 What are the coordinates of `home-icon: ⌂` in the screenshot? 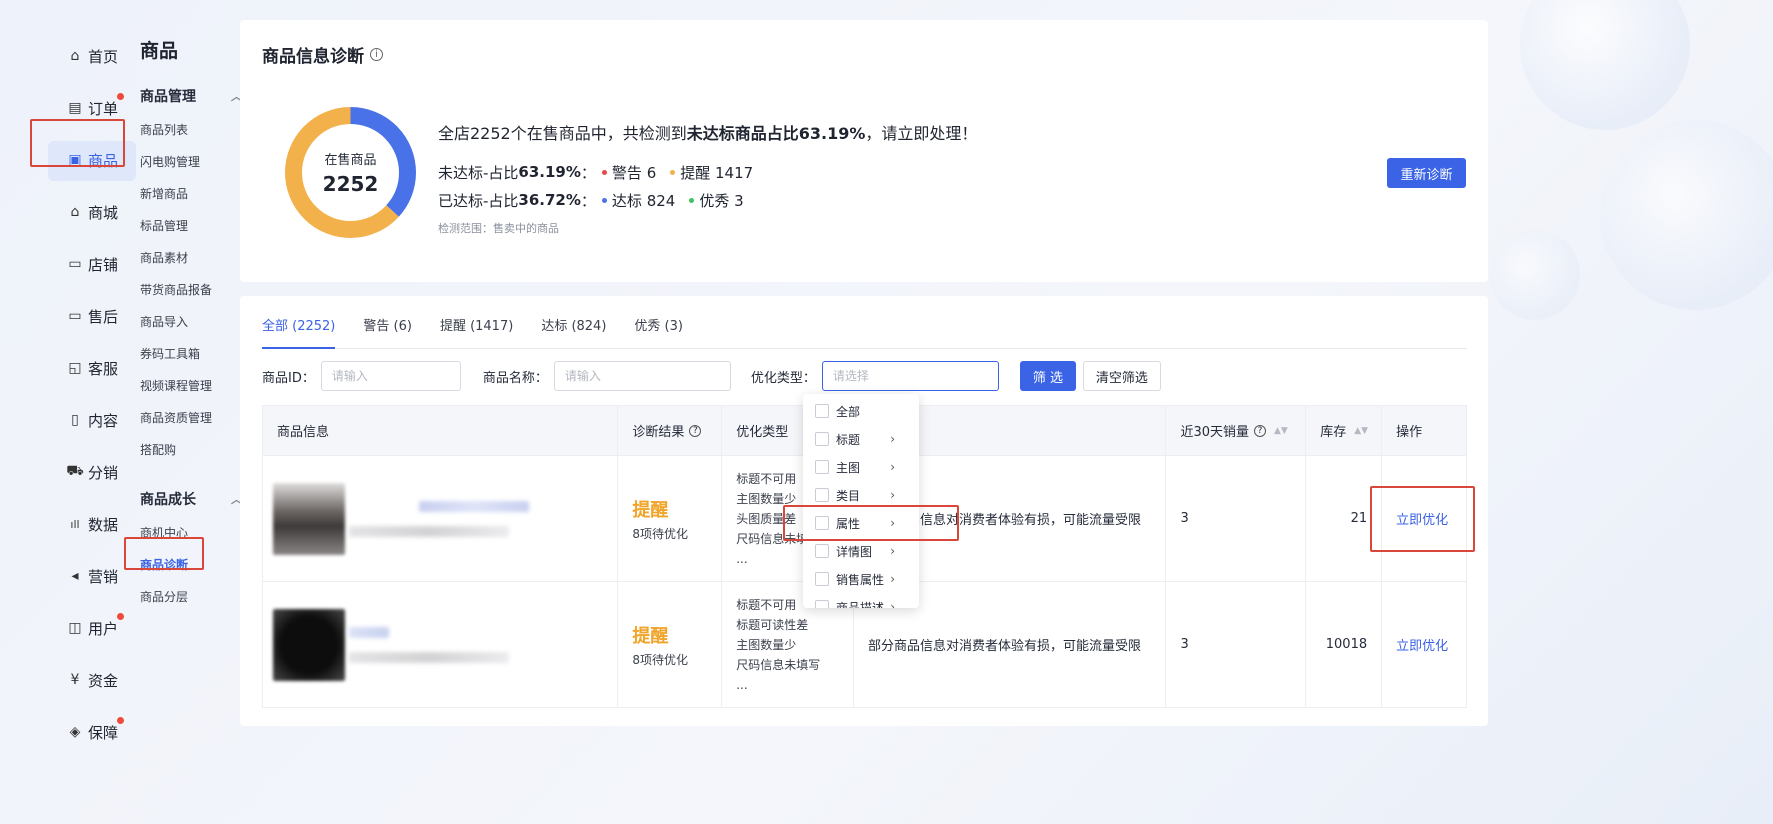 It's located at (75, 56).